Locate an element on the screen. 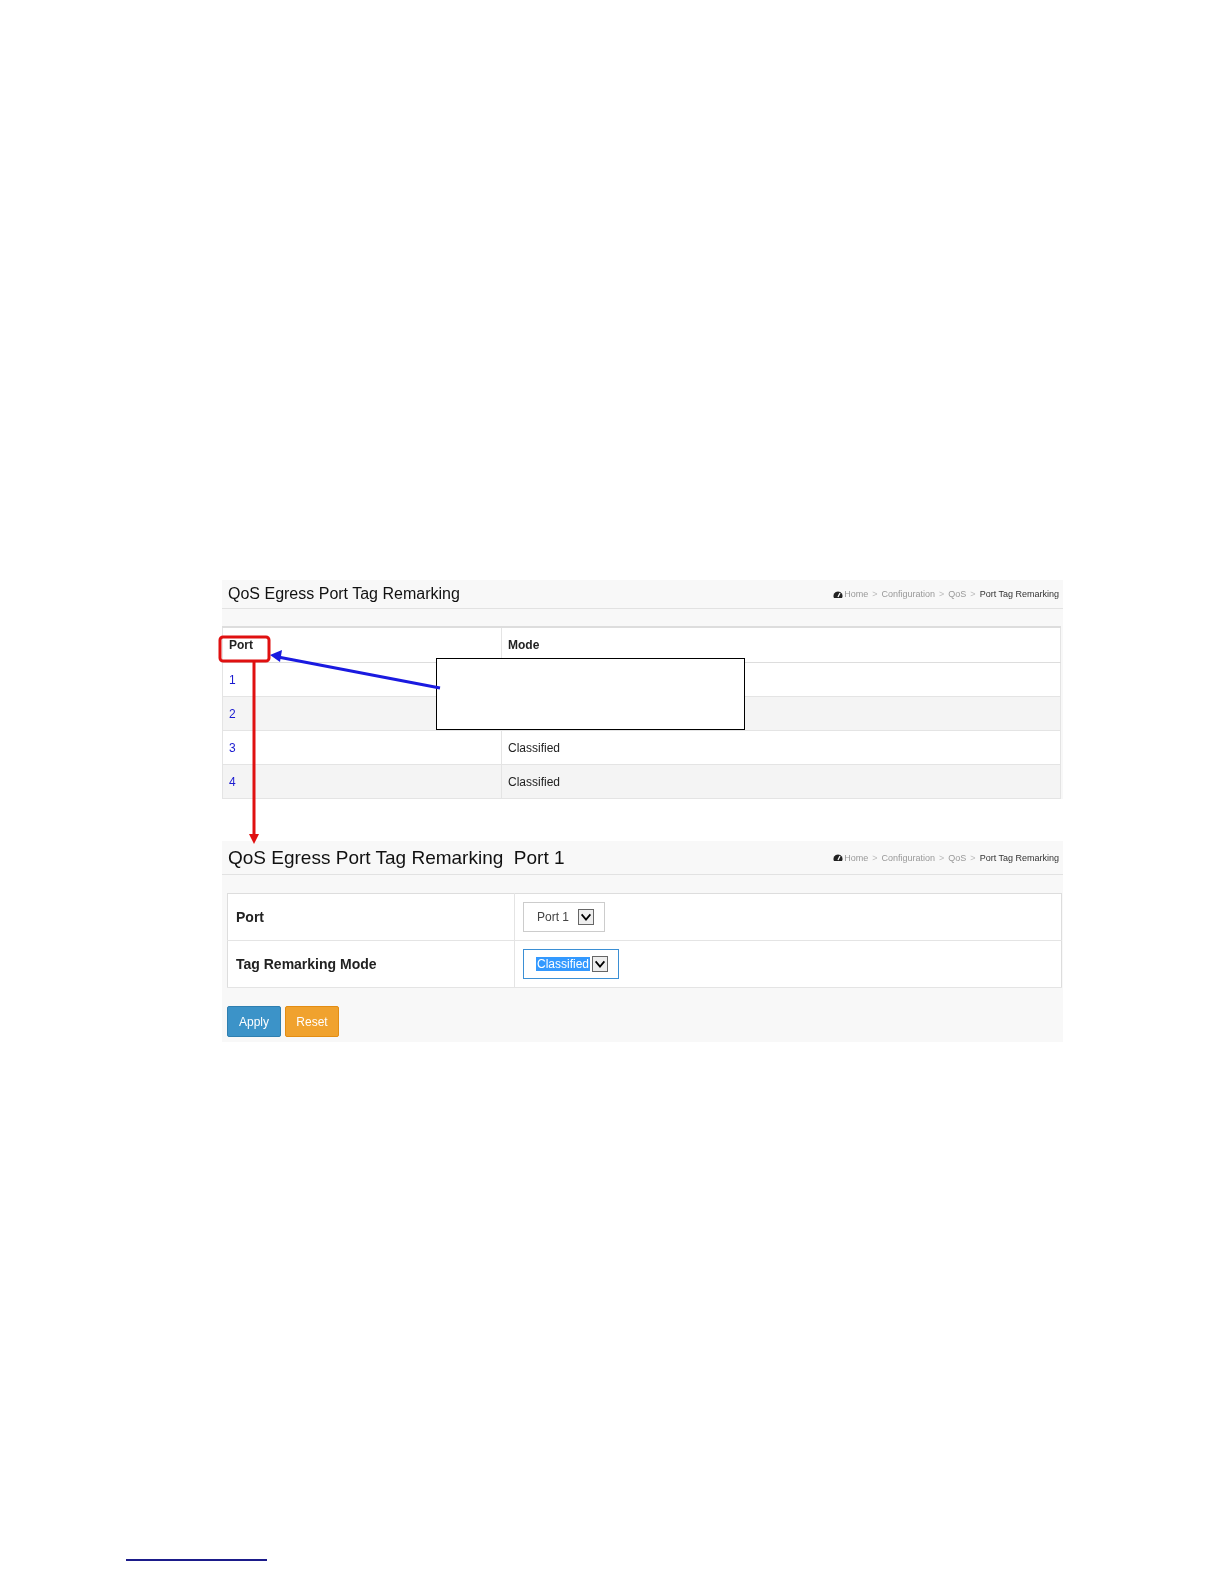  select-field: Port 1 is located at coordinates (564, 917).